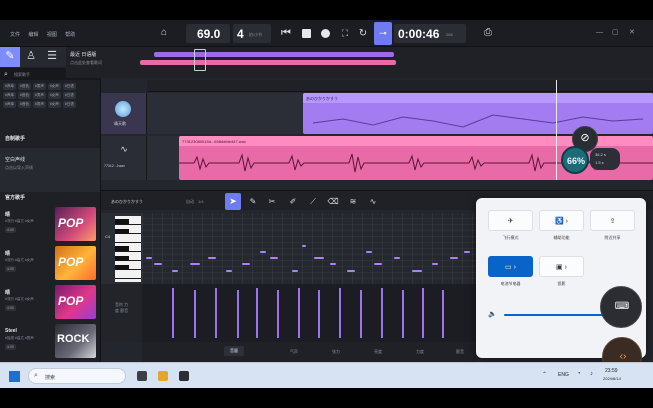 Image resolution: width=653 pixels, height=408 pixels. I want to click on param-tab-force: 力度, so click(420, 352).